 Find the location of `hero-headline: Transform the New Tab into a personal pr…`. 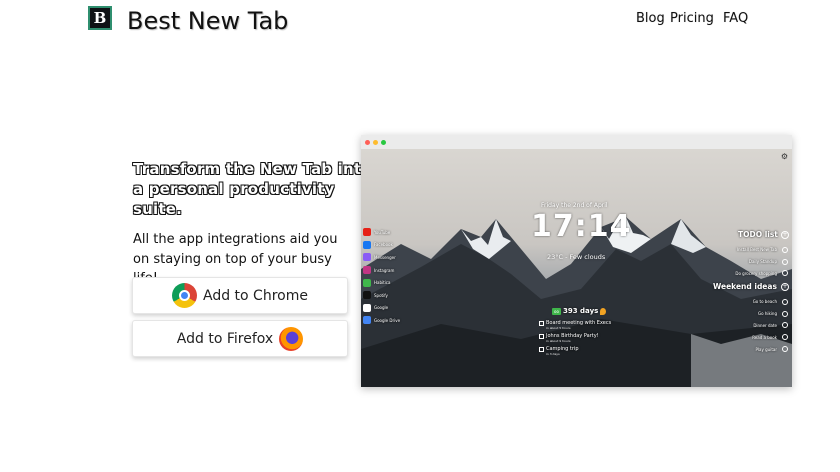

hero-headline: Transform the New Tab into a personal pr… is located at coordinates (252, 189).